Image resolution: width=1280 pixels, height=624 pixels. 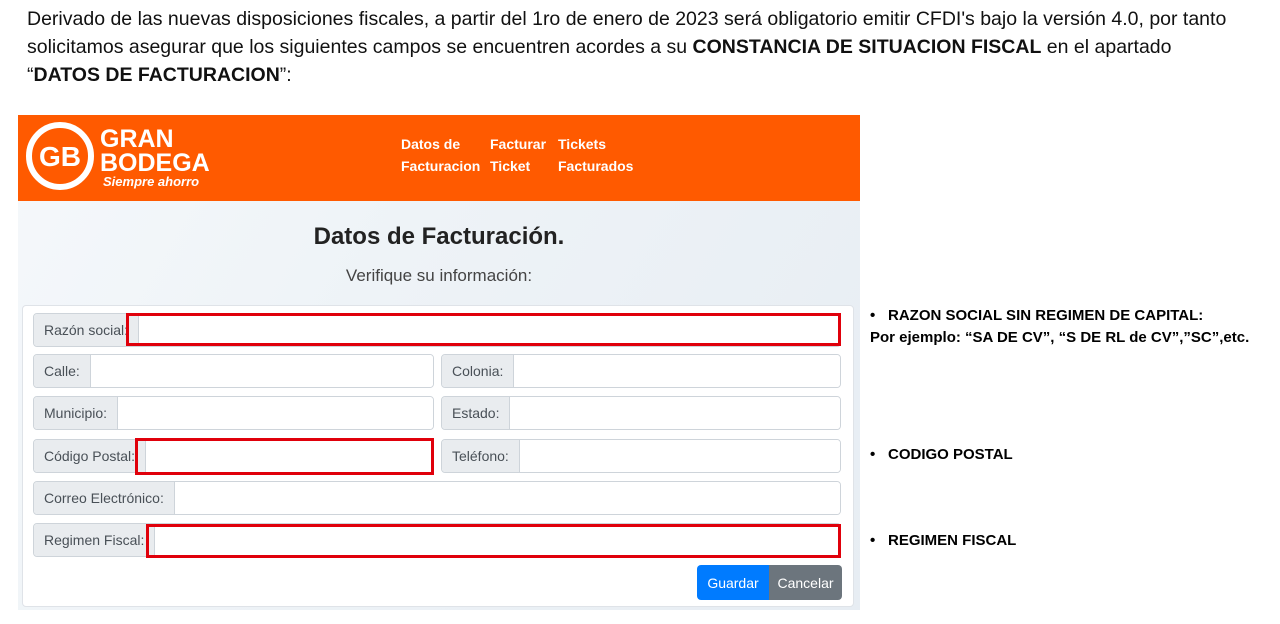 What do you see at coordinates (60, 156) in the screenshot?
I see `logo-mark: GB` at bounding box center [60, 156].